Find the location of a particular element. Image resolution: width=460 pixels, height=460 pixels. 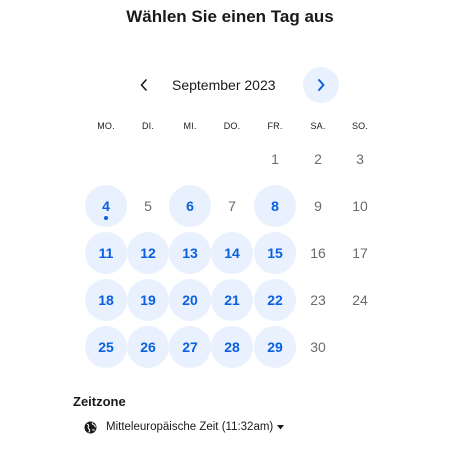

day-number: 27 is located at coordinates (190, 347).